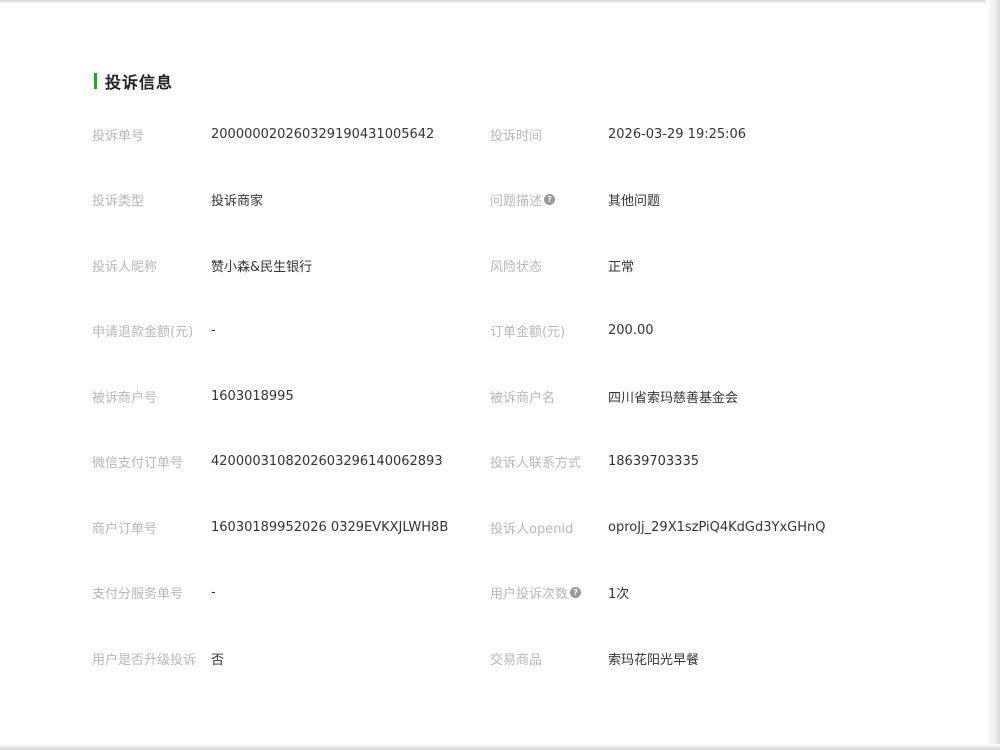 The image size is (1000, 750). Describe the element at coordinates (139, 82) in the screenshot. I see `section-title: 投诉信息` at that location.